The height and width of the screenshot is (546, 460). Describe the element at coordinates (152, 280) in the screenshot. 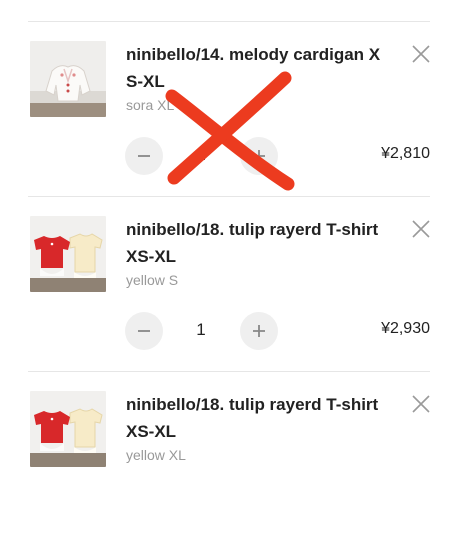

I see `product-variant: yellow S` at that location.